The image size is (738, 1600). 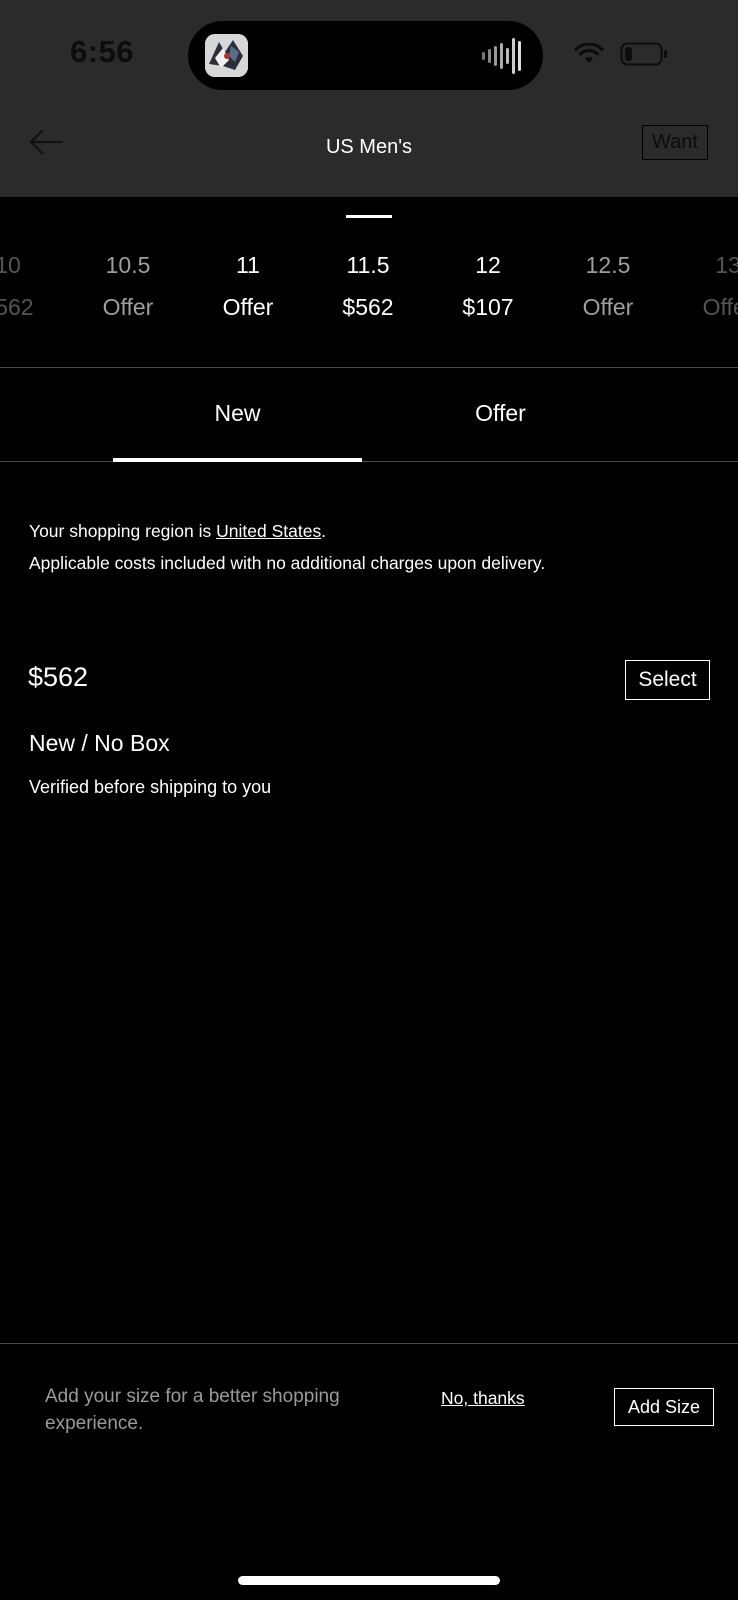 I want to click on size-option: 10 $562, so click(x=31, y=286).